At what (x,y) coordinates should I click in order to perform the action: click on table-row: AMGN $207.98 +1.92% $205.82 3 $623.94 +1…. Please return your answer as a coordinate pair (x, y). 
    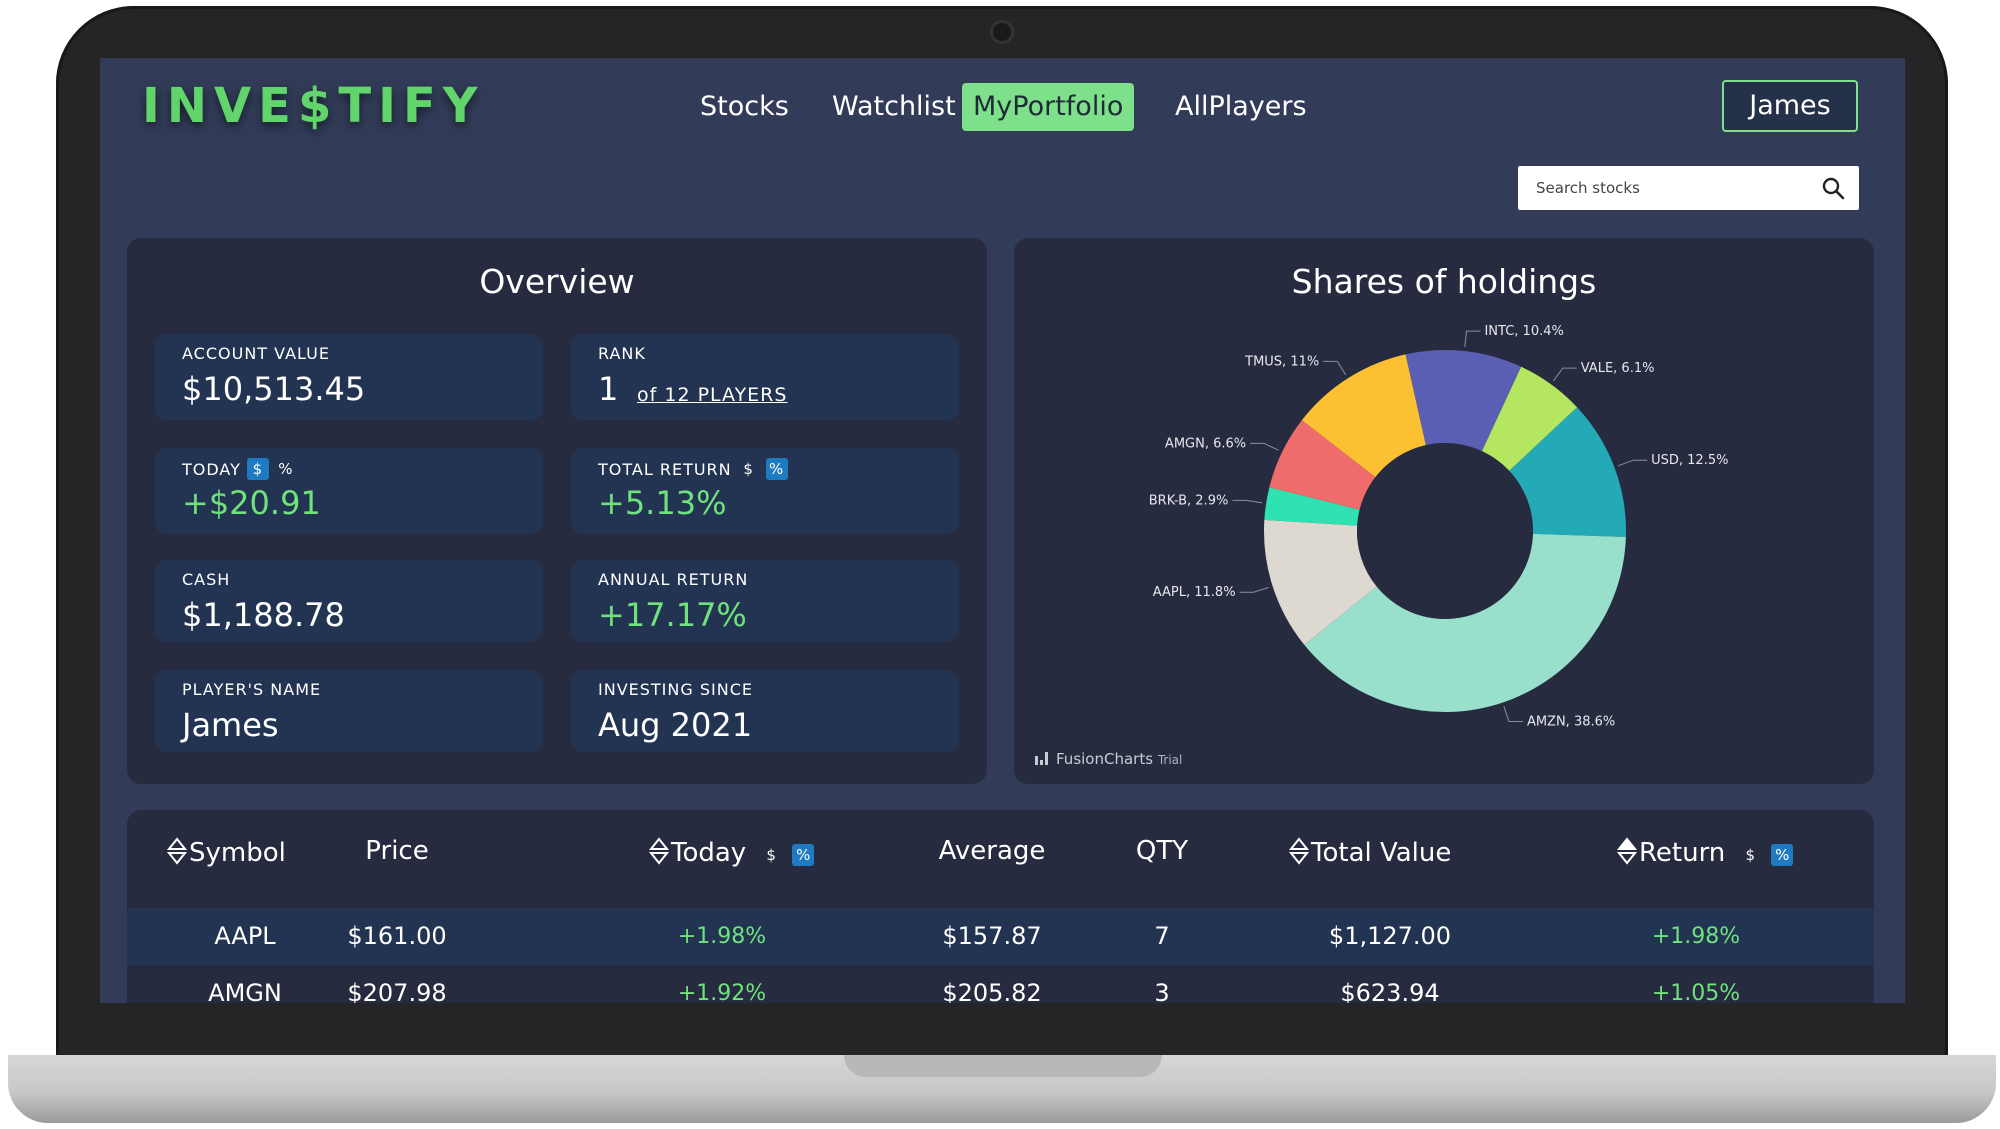
    Looking at the image, I should click on (1000, 984).